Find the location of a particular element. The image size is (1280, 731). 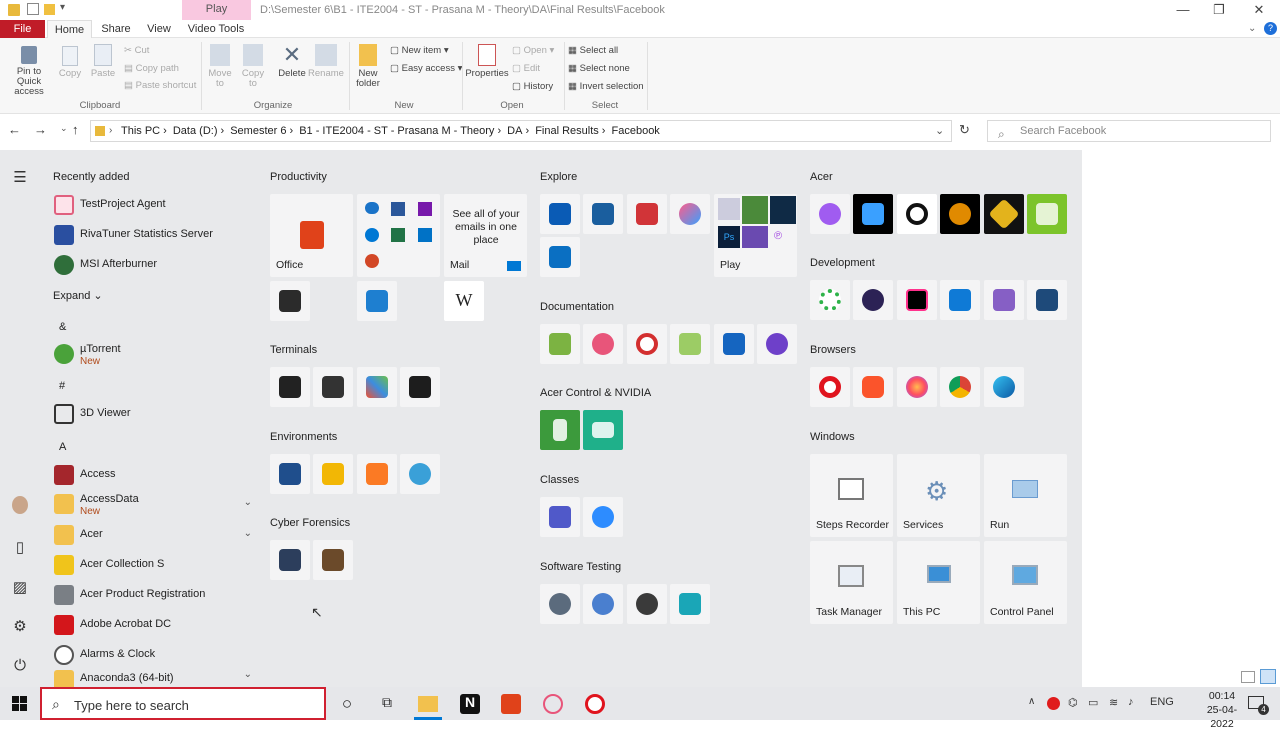

list-item-anaconda: Anaconda3 (64-bit) ⌄ is located at coordinates (152, 676).